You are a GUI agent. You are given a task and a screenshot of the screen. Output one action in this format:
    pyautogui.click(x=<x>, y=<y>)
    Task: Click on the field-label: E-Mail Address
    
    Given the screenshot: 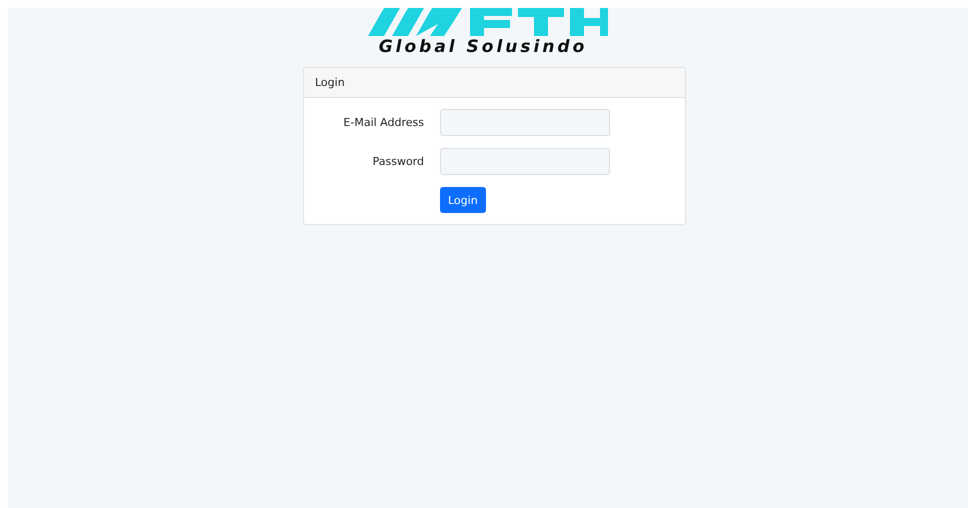 What is the action you would take?
    pyautogui.click(x=383, y=122)
    